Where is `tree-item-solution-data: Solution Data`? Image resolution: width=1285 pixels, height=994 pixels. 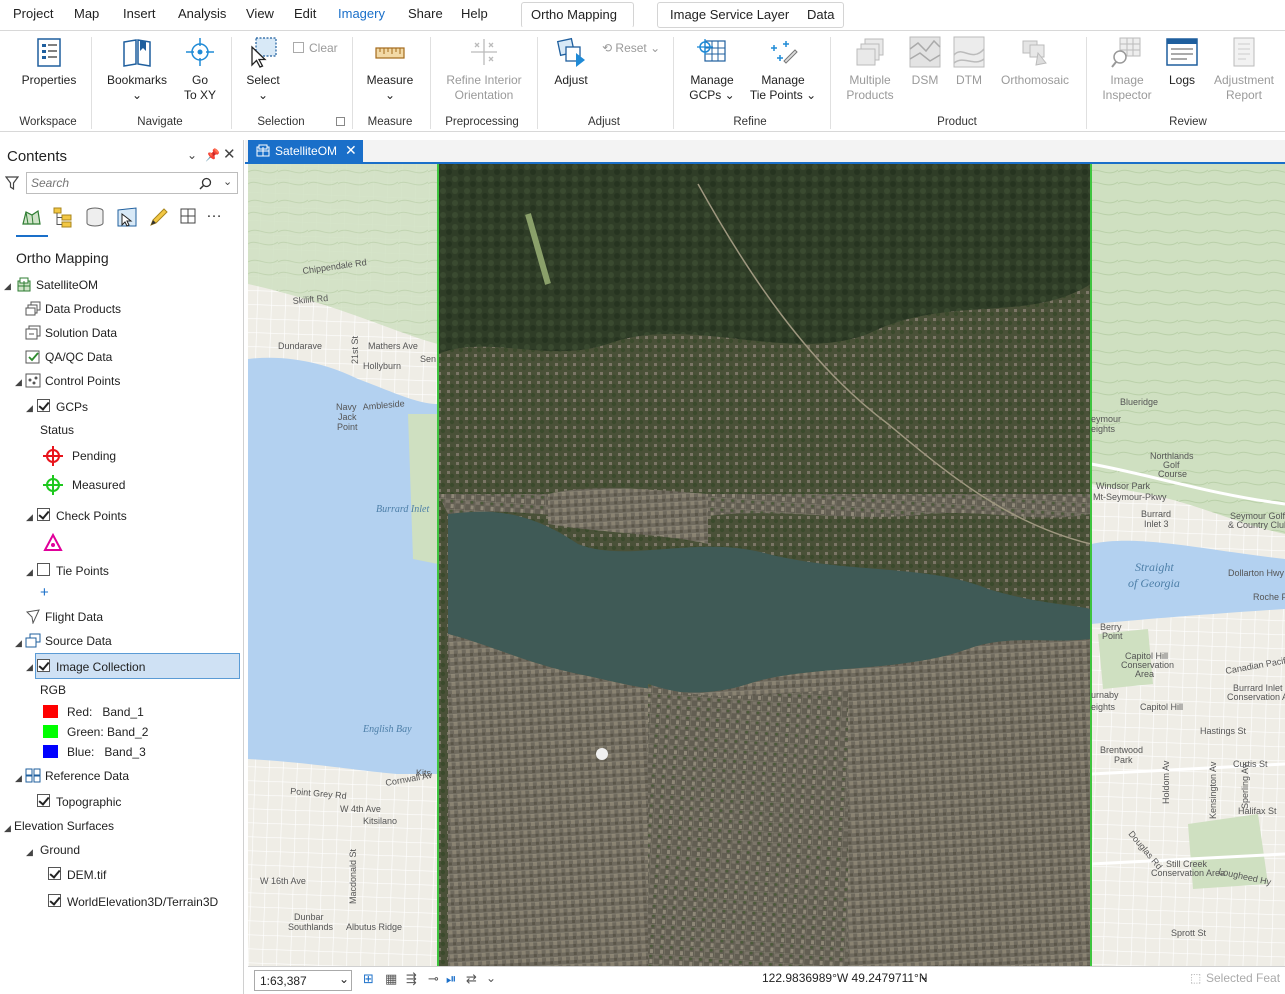
tree-item-solution-data: Solution Data is located at coordinates (81, 333).